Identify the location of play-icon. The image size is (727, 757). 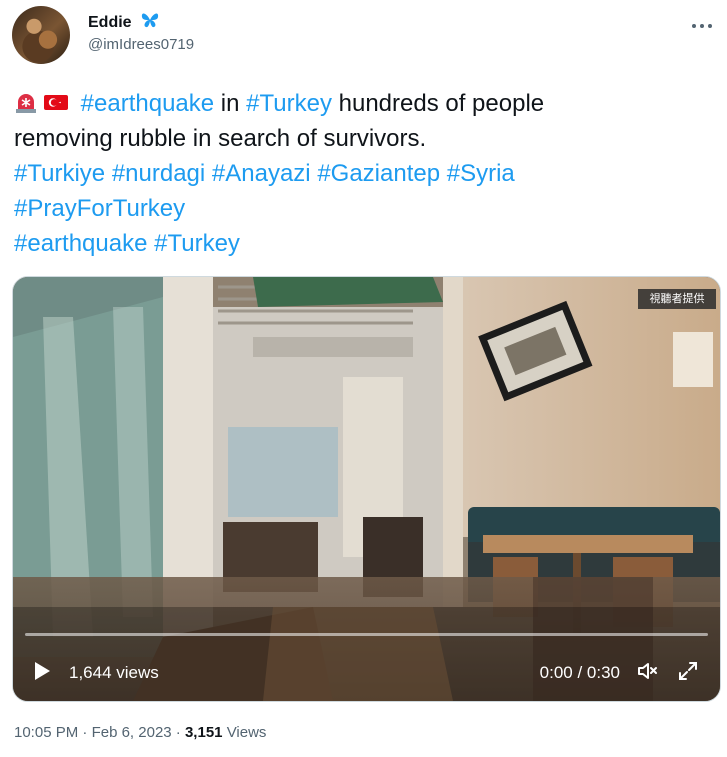
(42, 673).